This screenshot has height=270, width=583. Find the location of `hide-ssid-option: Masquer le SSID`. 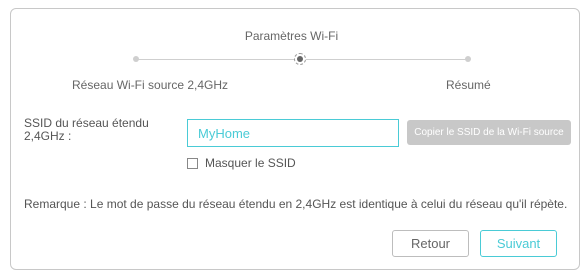

hide-ssid-option: Masquer le SSID is located at coordinates (241, 163).